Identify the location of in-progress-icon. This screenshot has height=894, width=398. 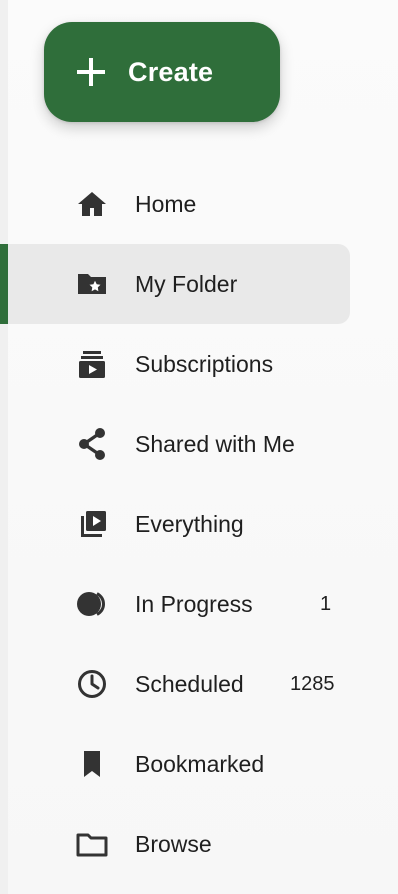
(92, 604).